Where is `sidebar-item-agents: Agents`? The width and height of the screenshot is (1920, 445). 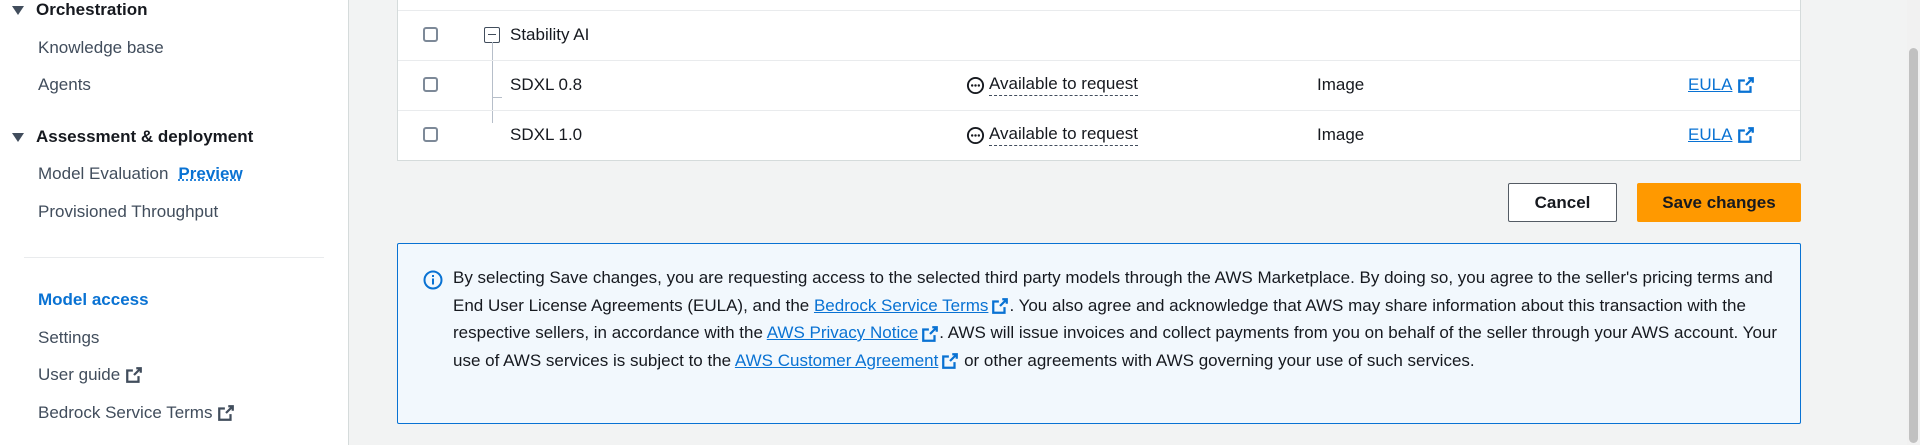 sidebar-item-agents: Agents is located at coordinates (64, 85).